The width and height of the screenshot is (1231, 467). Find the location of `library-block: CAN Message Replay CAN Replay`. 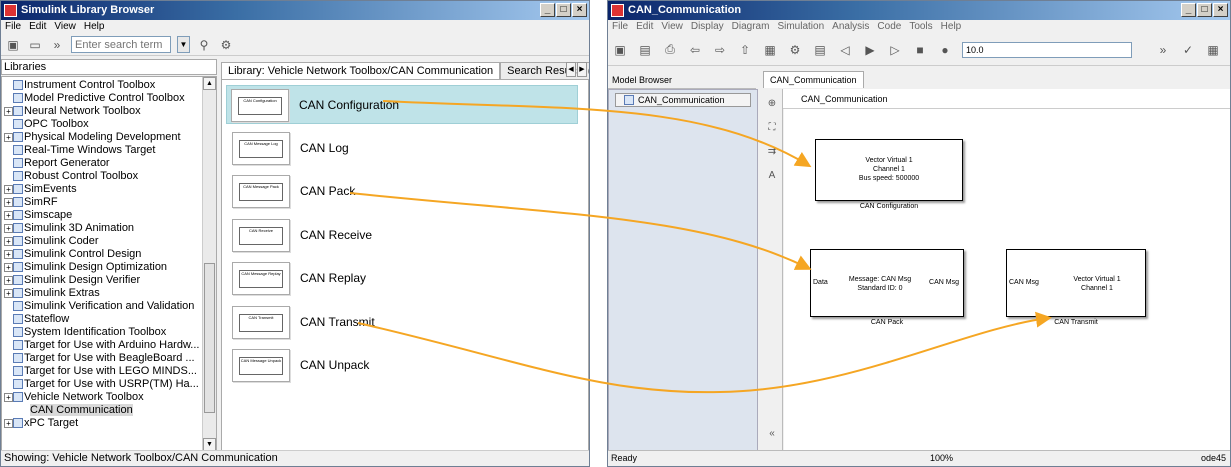

library-block: CAN Message Replay CAN Replay is located at coordinates (403, 278).